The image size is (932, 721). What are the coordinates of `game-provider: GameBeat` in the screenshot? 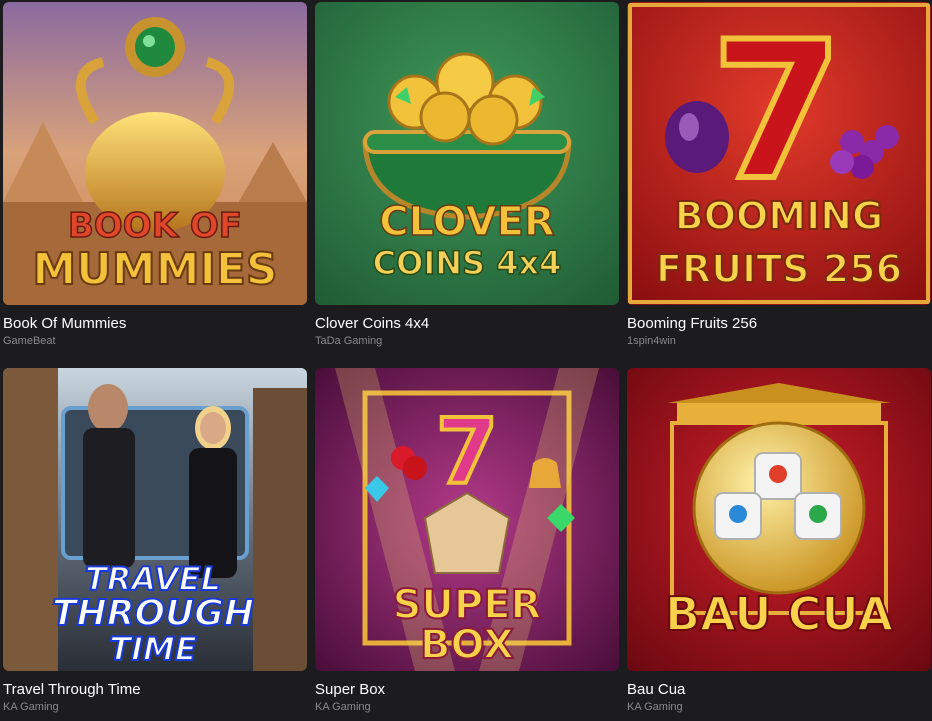 It's located at (29, 341).